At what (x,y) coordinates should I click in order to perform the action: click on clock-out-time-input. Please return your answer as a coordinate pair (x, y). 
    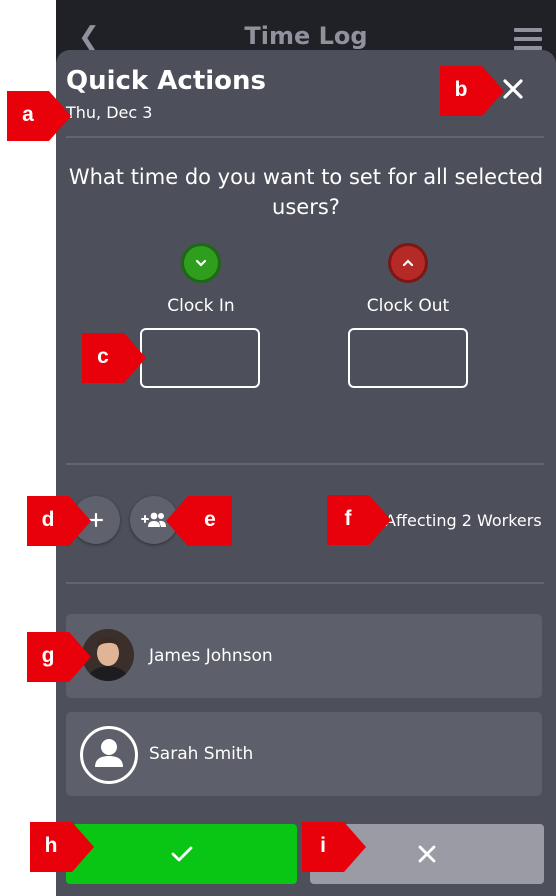
    Looking at the image, I should click on (408, 358).